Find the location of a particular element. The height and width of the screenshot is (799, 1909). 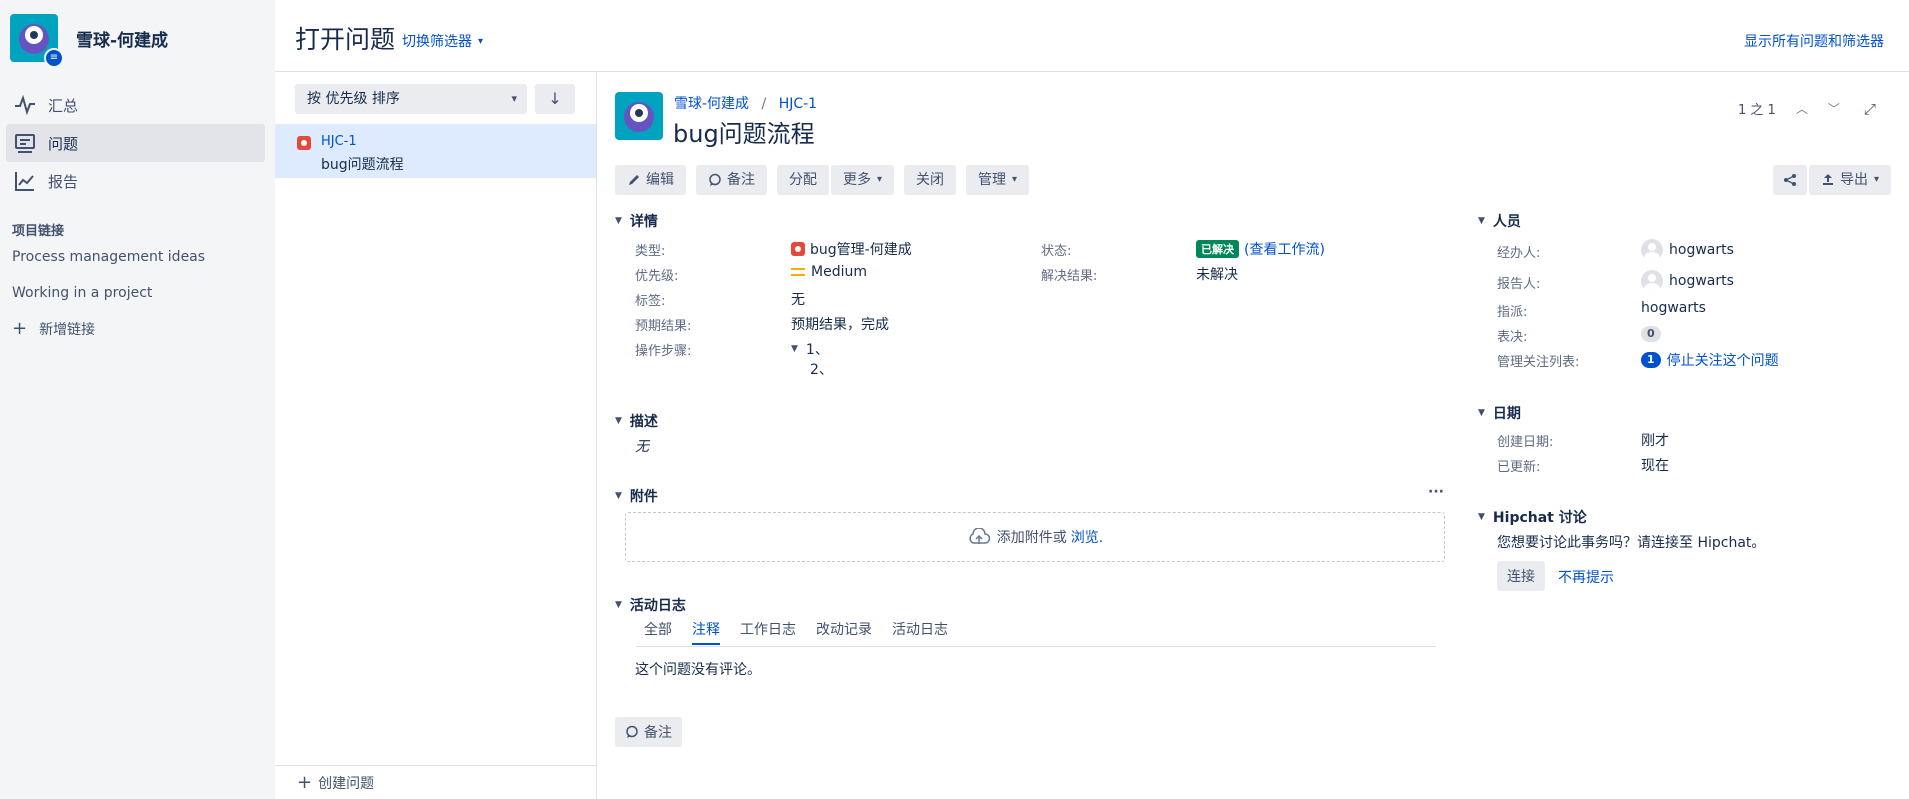

bot-eye is located at coordinates (639, 113).